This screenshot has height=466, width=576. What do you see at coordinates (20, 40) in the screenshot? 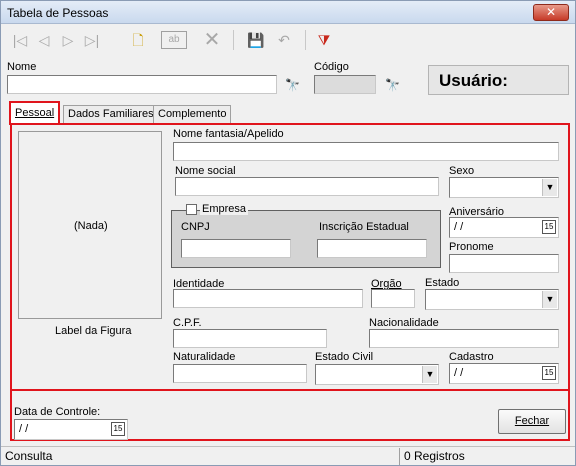
I see `first-record-icon: |◁` at bounding box center [20, 40].